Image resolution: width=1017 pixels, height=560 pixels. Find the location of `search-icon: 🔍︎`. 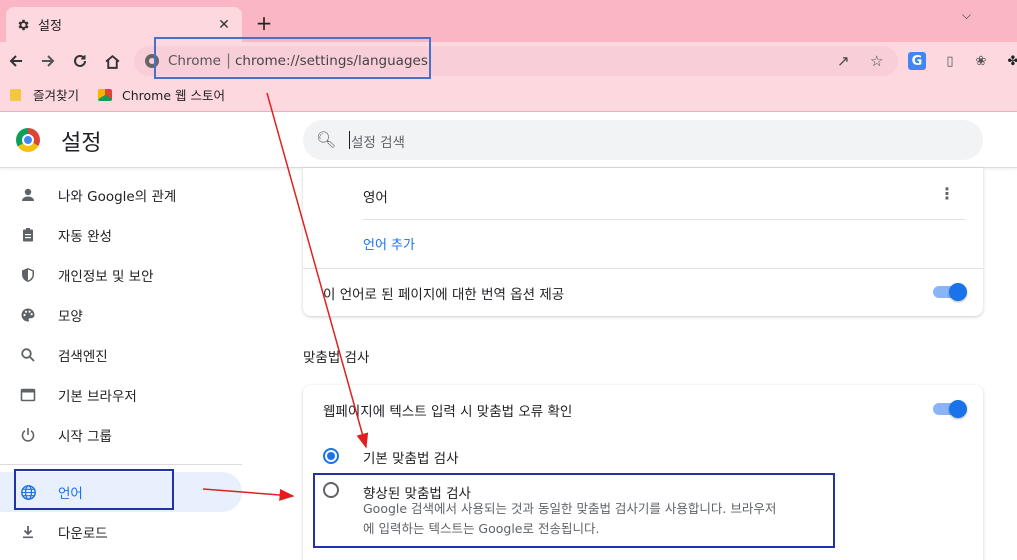

search-icon: 🔍︎ is located at coordinates (326, 139).